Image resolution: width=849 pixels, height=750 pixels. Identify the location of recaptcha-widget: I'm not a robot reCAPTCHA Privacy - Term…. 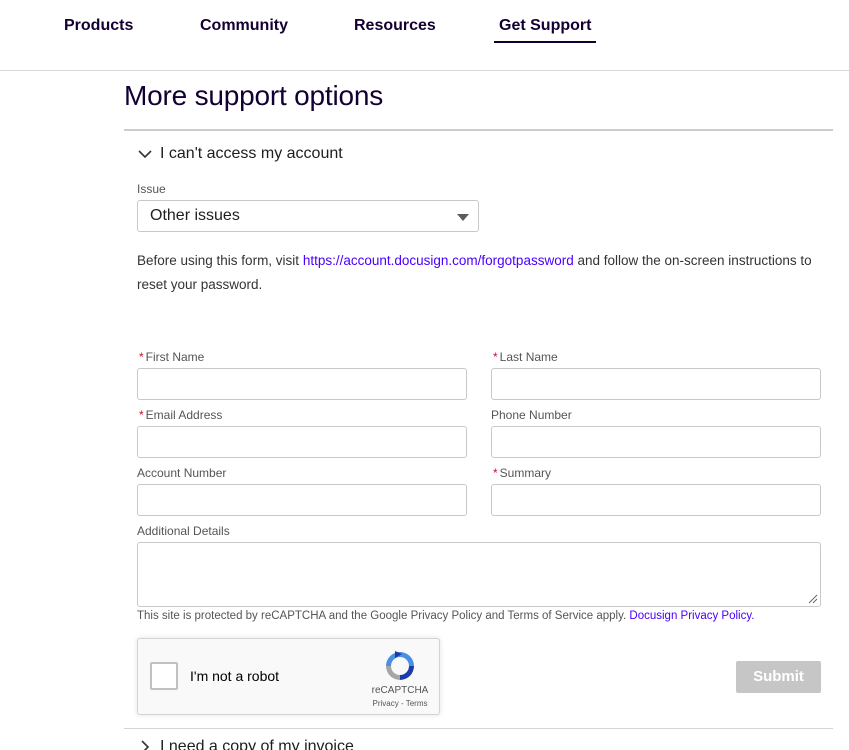
(288, 676).